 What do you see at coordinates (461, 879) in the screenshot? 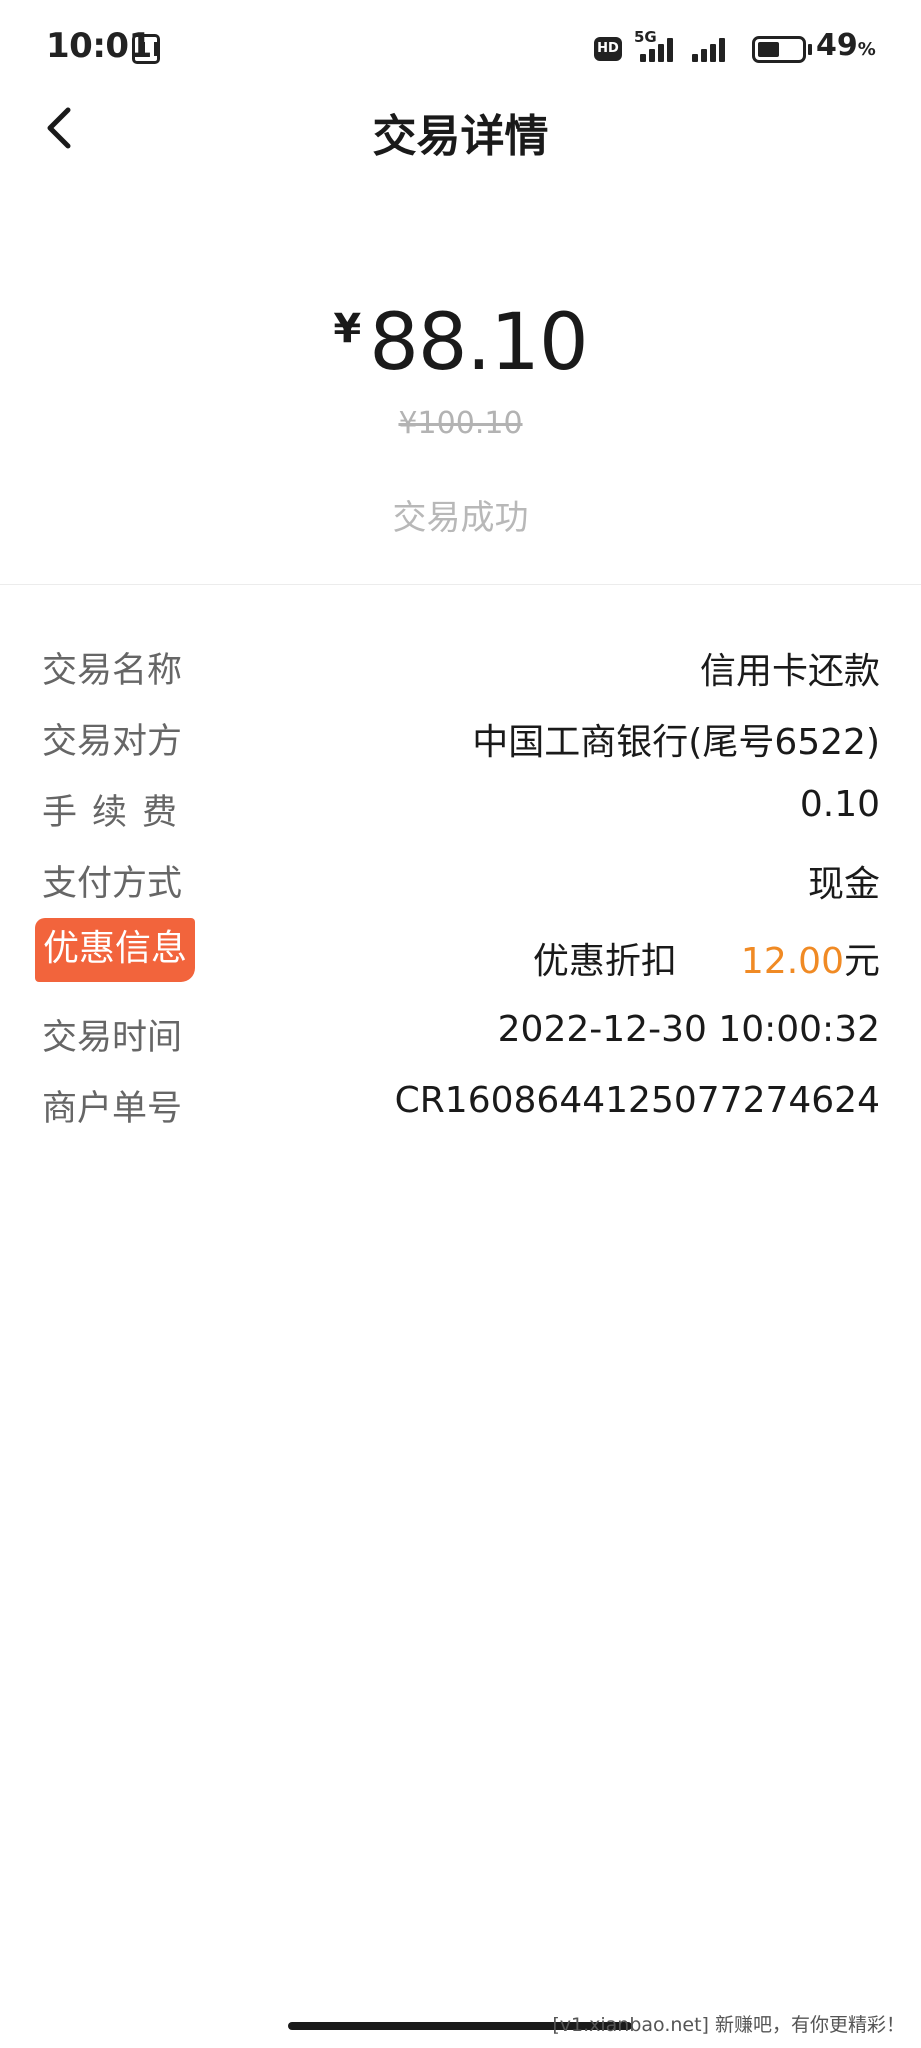
I see `detail-row-payment-method: 支付方式 现金` at bounding box center [461, 879].